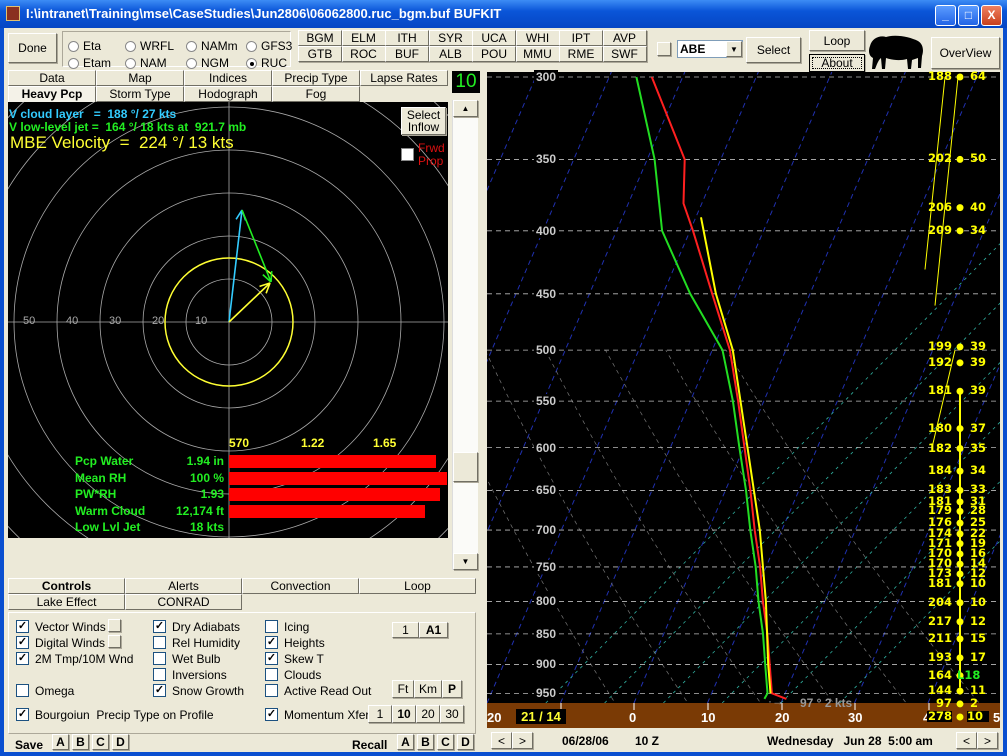  I want to click on checkbox-active-read-out: Active Read Out, so click(318, 690).